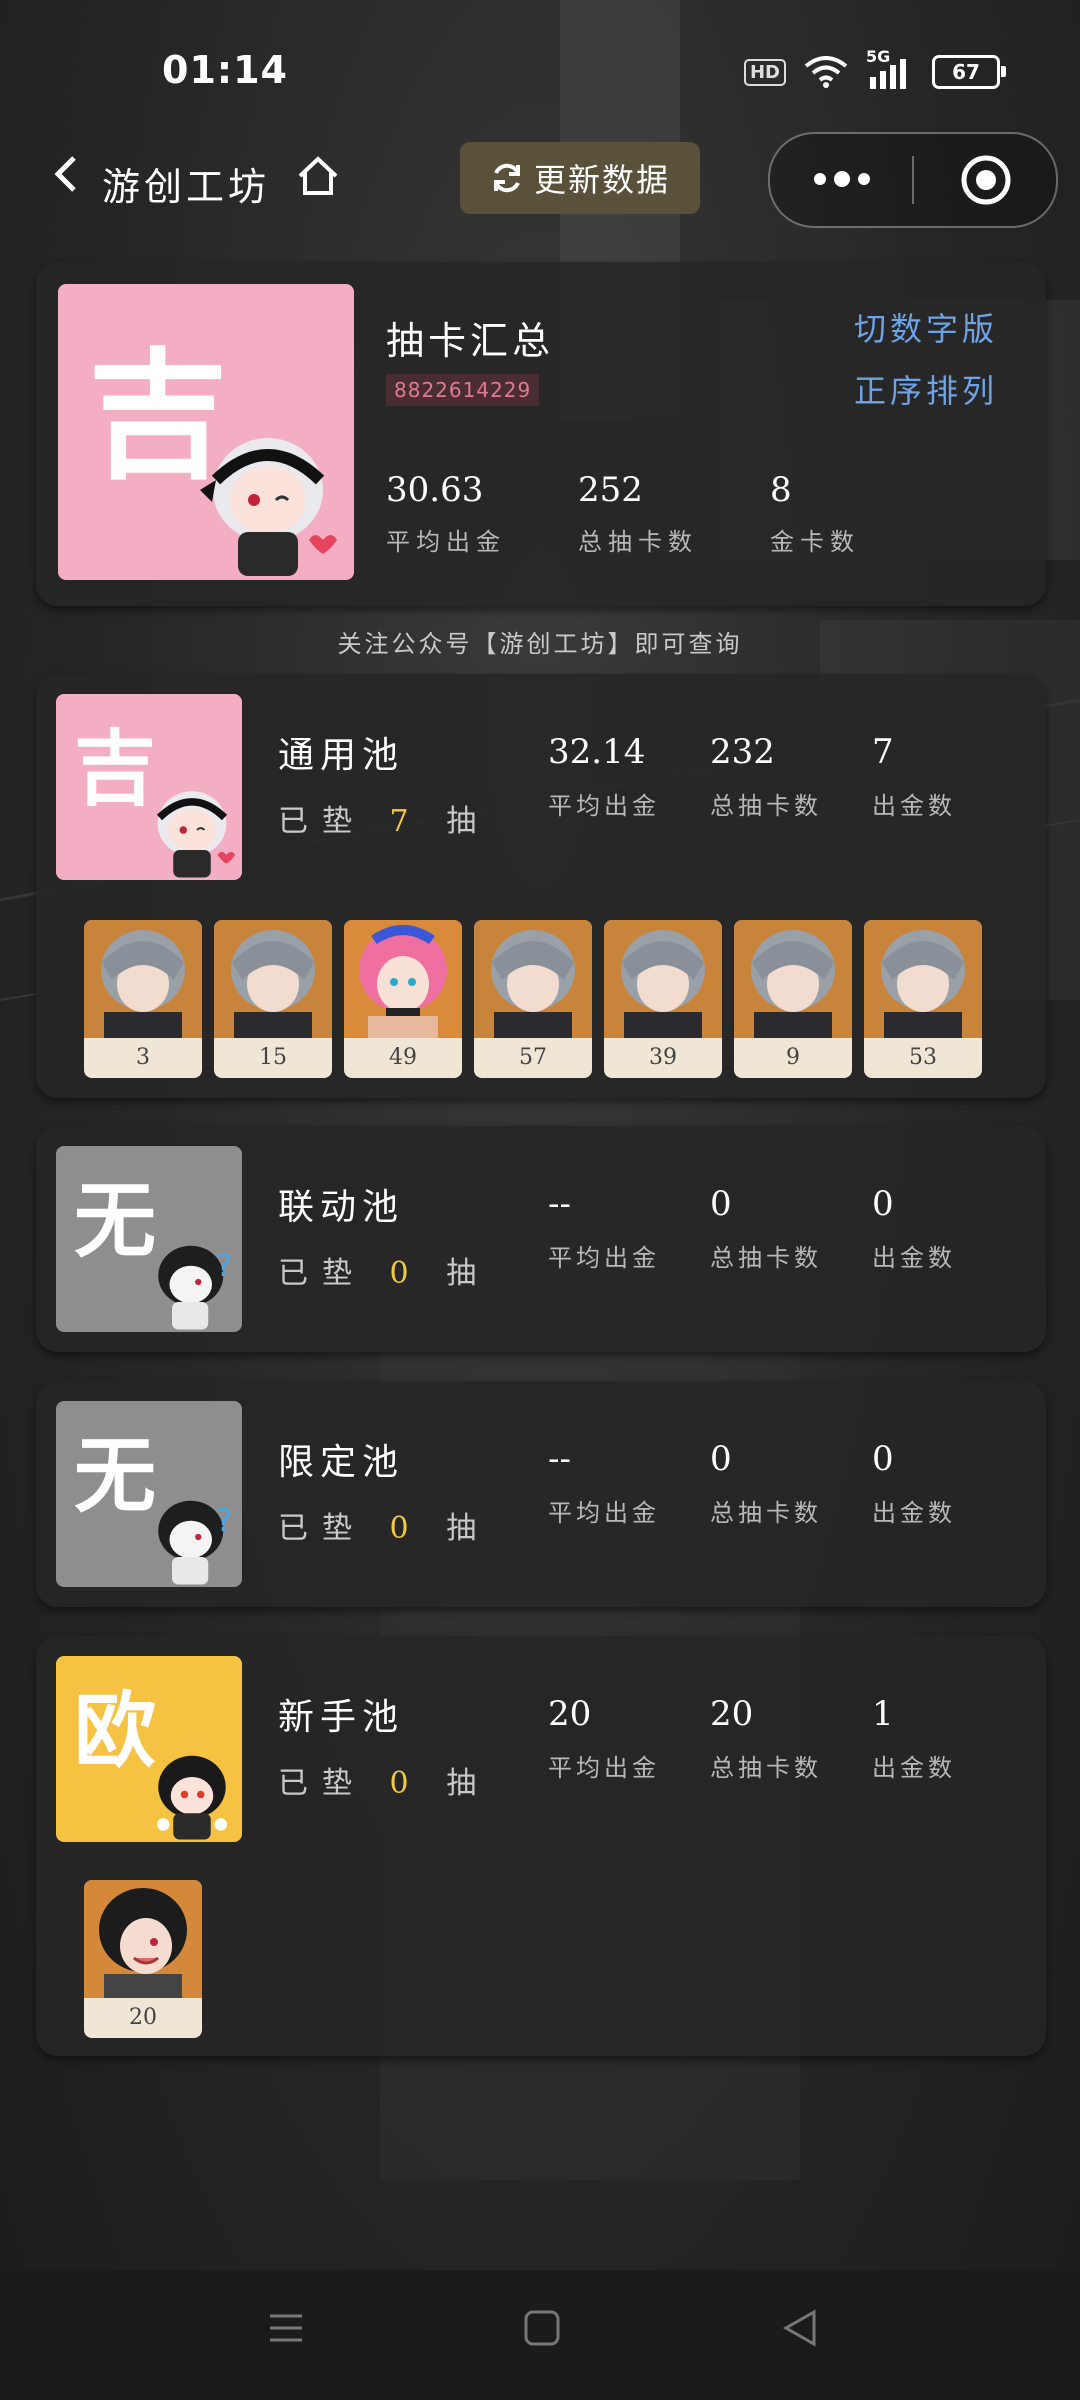 This screenshot has width=1080, height=2400. Describe the element at coordinates (143, 1057) in the screenshot. I see `gold-card-pulls: 3` at that location.